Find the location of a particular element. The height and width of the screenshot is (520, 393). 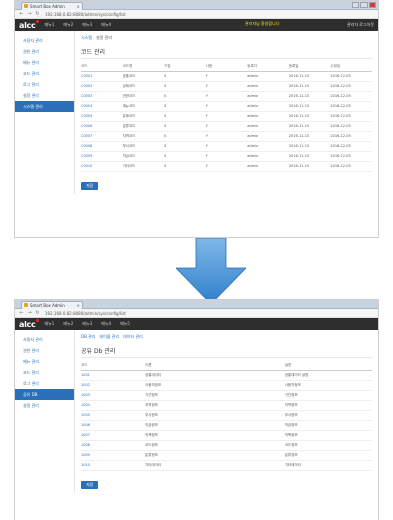

column-header: 이름 is located at coordinates (215, 366).